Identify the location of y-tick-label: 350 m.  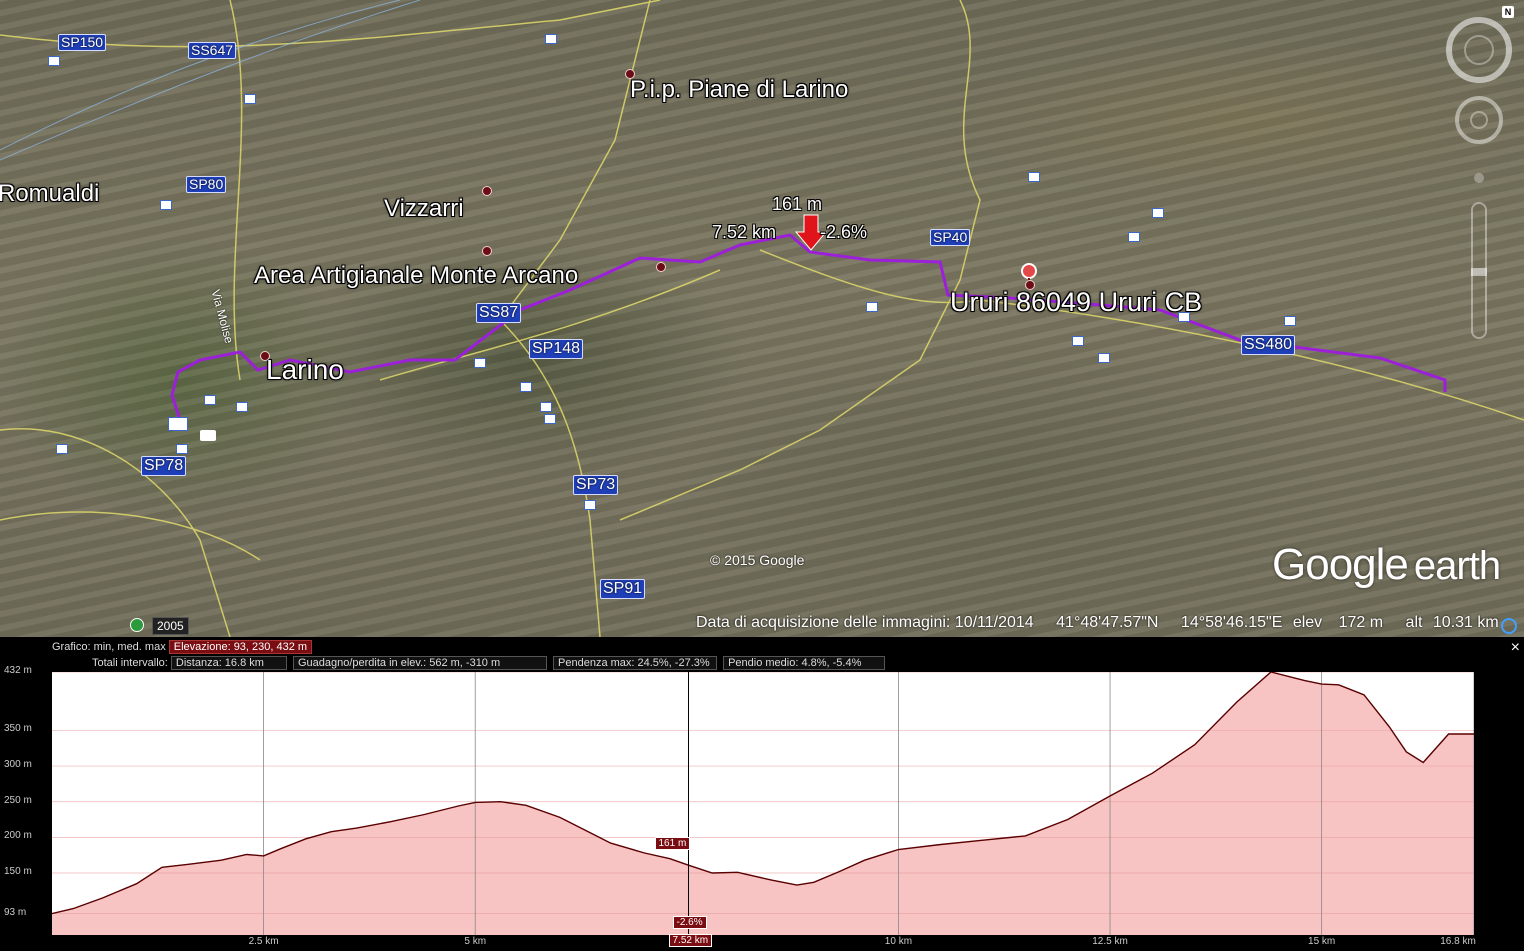
(18, 729).